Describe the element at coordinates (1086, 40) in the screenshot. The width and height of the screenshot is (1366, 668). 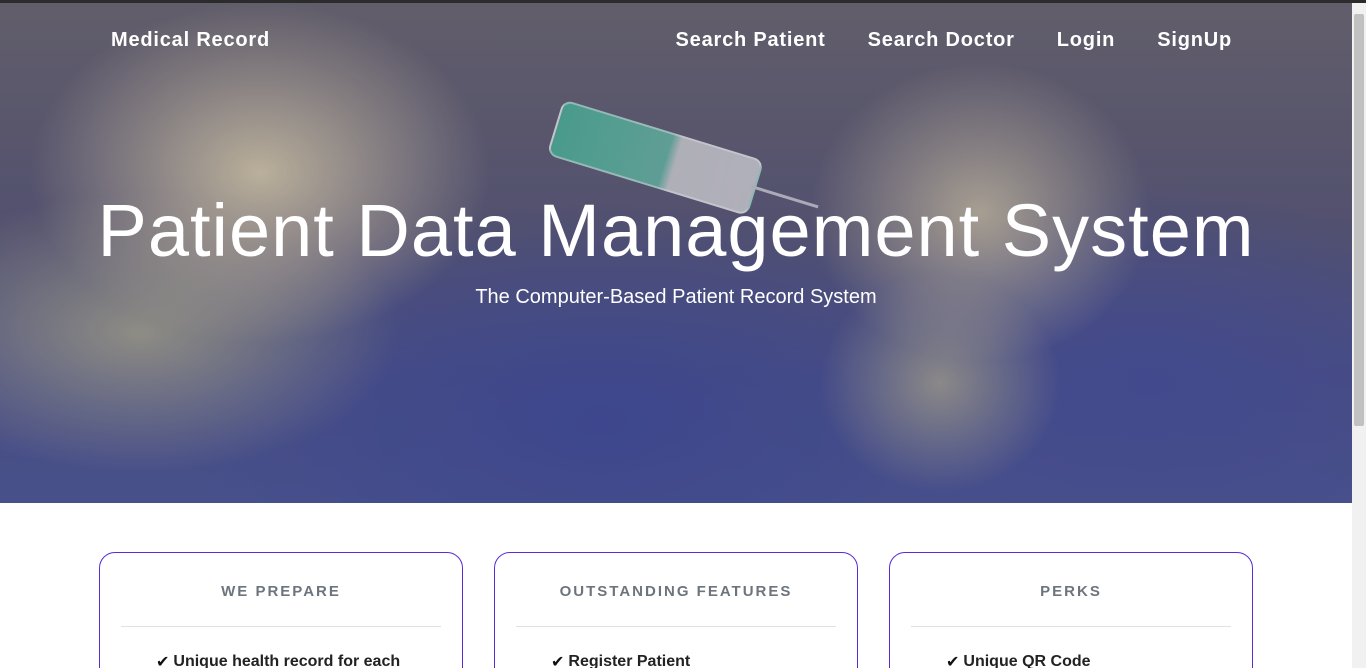
I see `nav-login: Login` at that location.